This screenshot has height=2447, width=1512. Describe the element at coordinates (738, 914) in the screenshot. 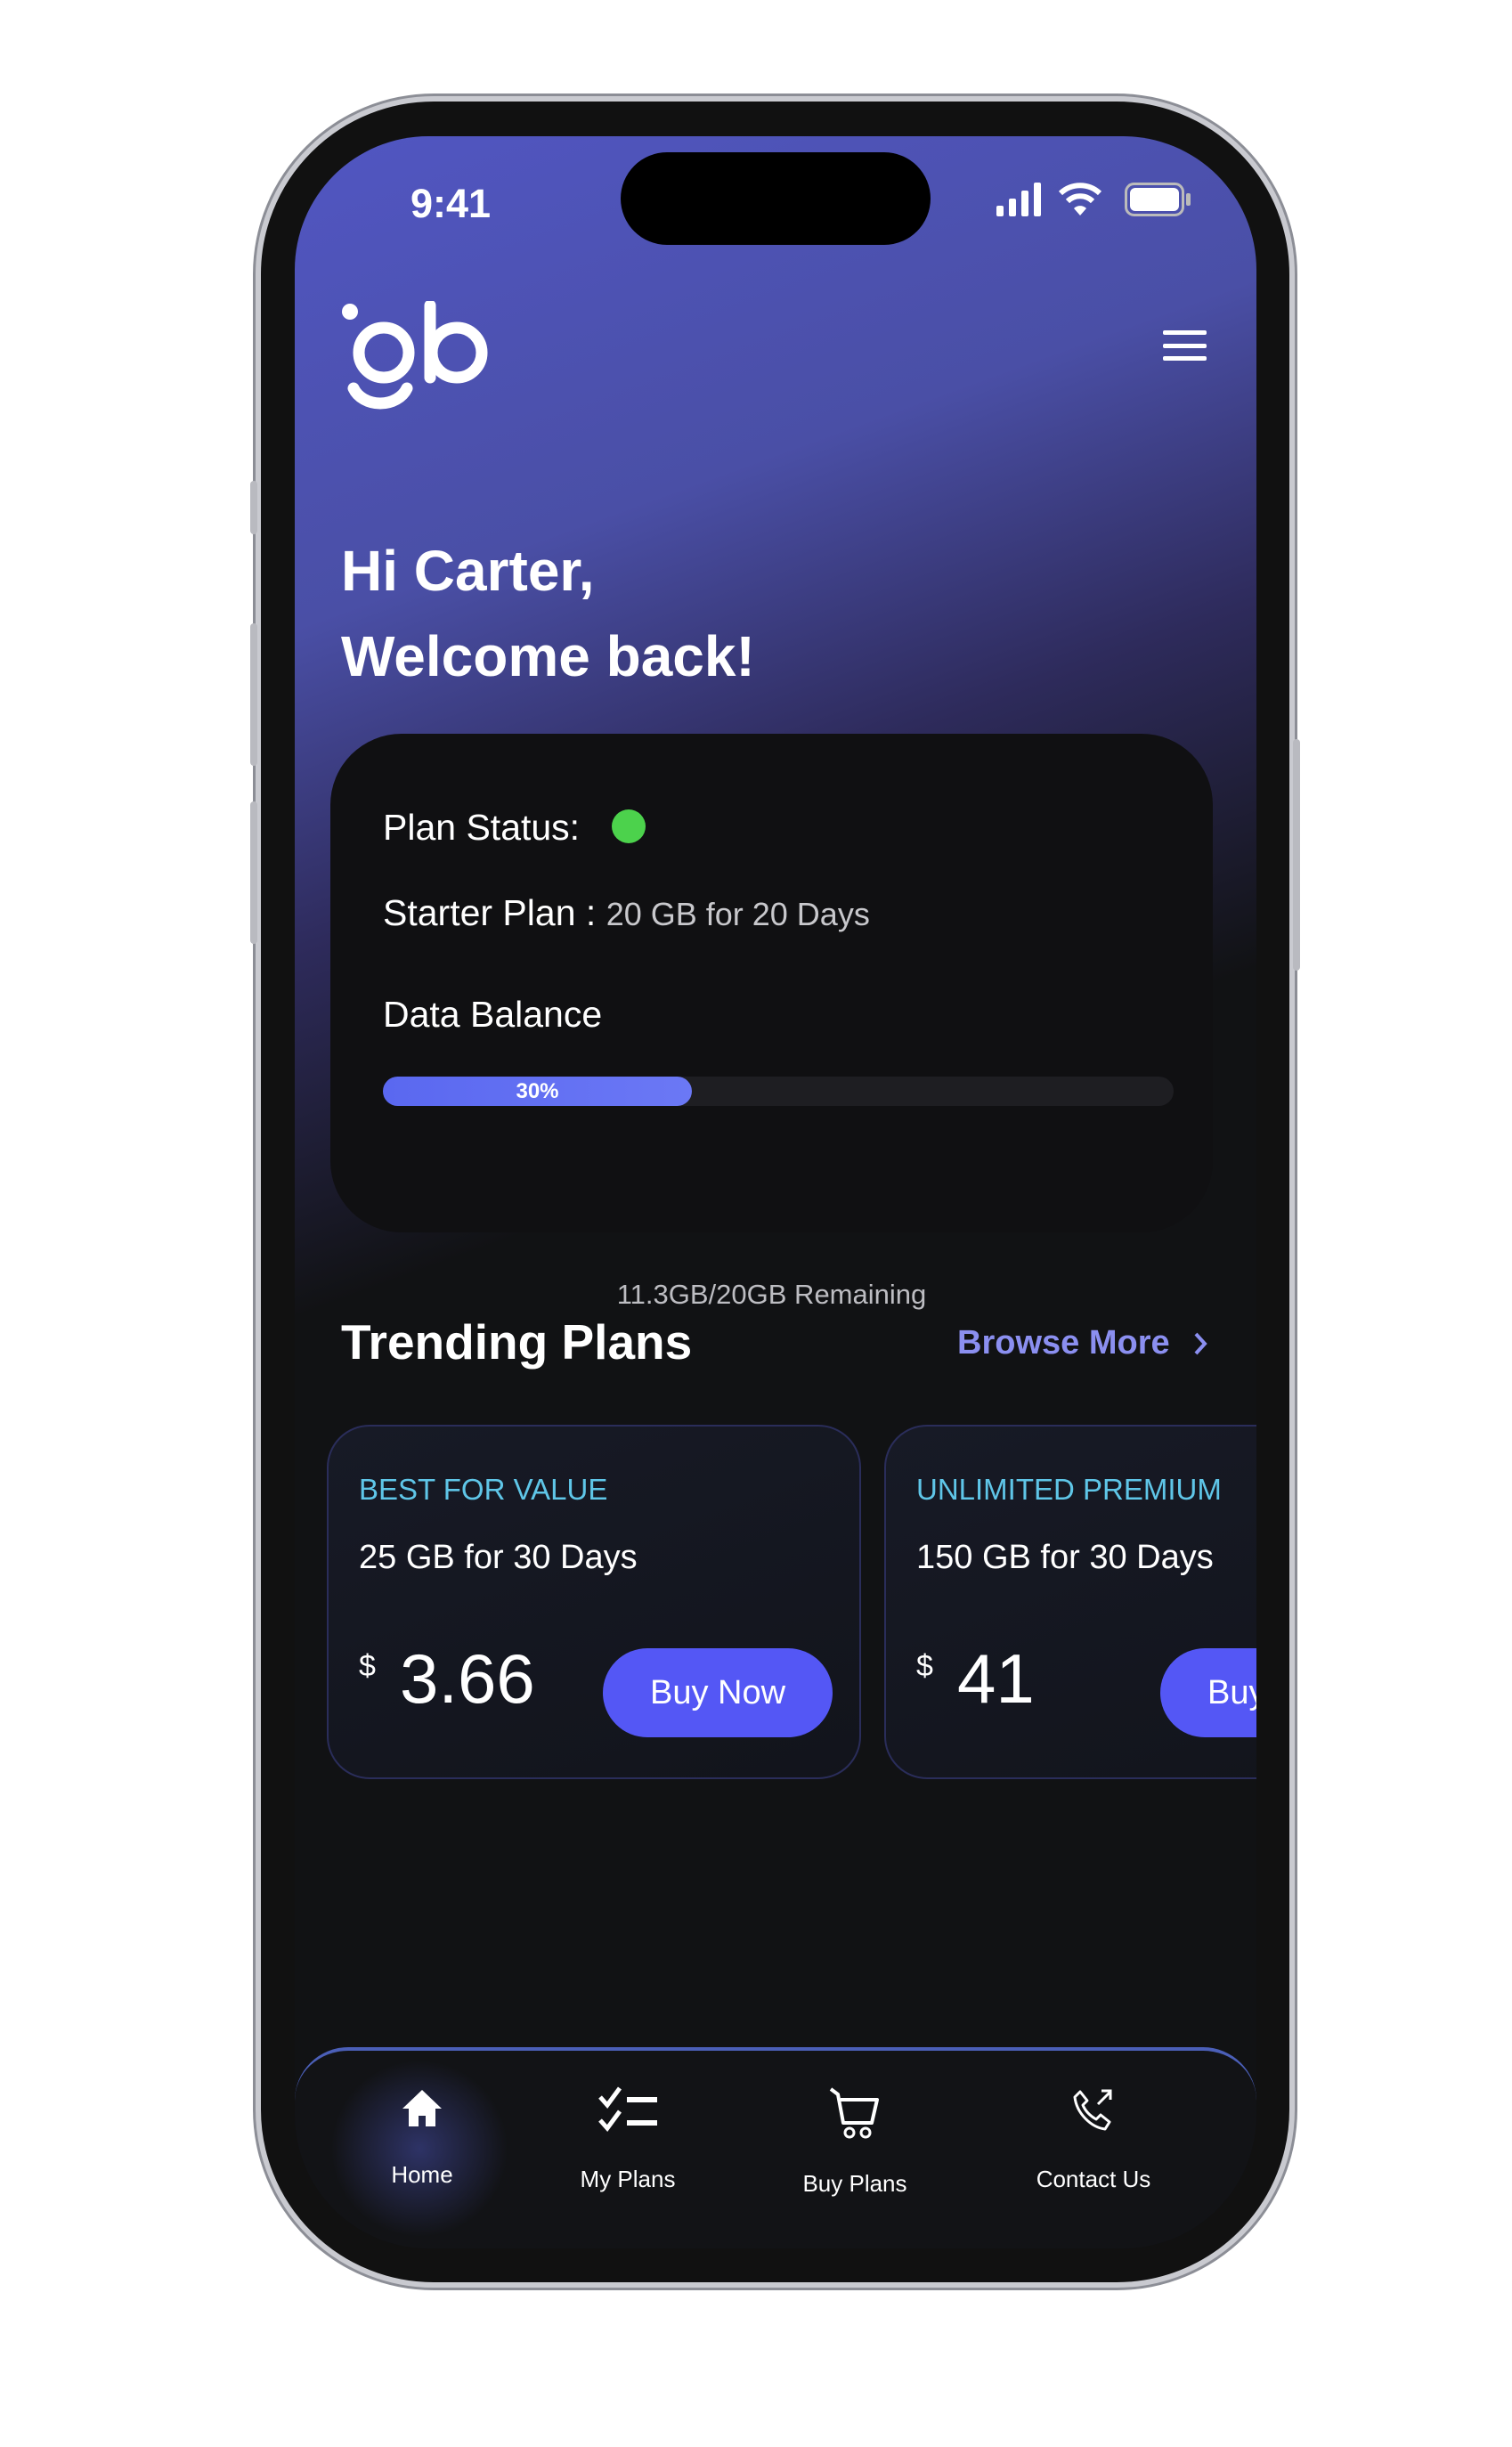

I see `plan-detail: 20 GB for 20 Days` at that location.